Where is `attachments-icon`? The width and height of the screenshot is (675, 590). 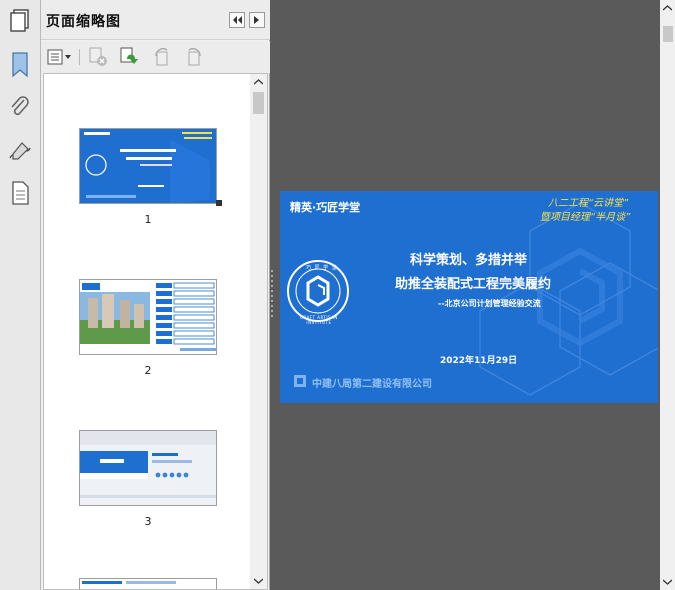 attachments-icon is located at coordinates (20, 108).